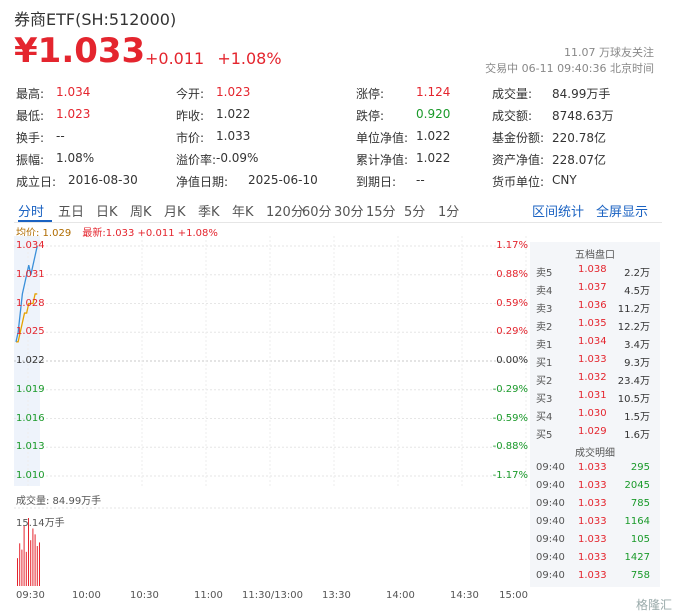  I want to click on stat-label: 跌停:, so click(370, 116).